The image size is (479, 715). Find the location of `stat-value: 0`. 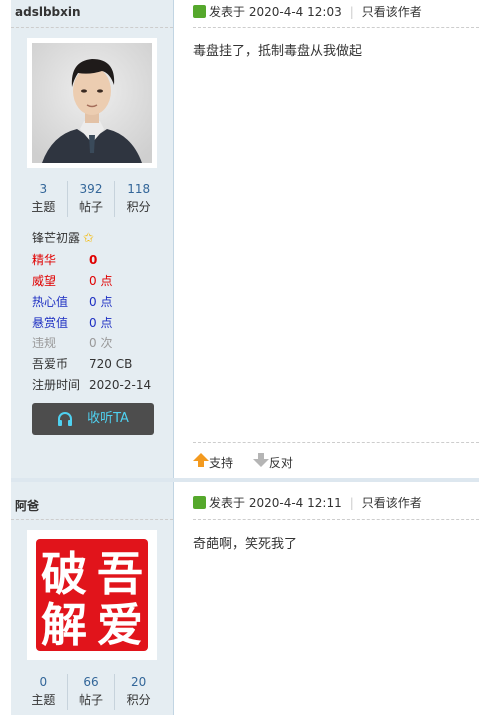

stat-value: 0 is located at coordinates (43, 682).